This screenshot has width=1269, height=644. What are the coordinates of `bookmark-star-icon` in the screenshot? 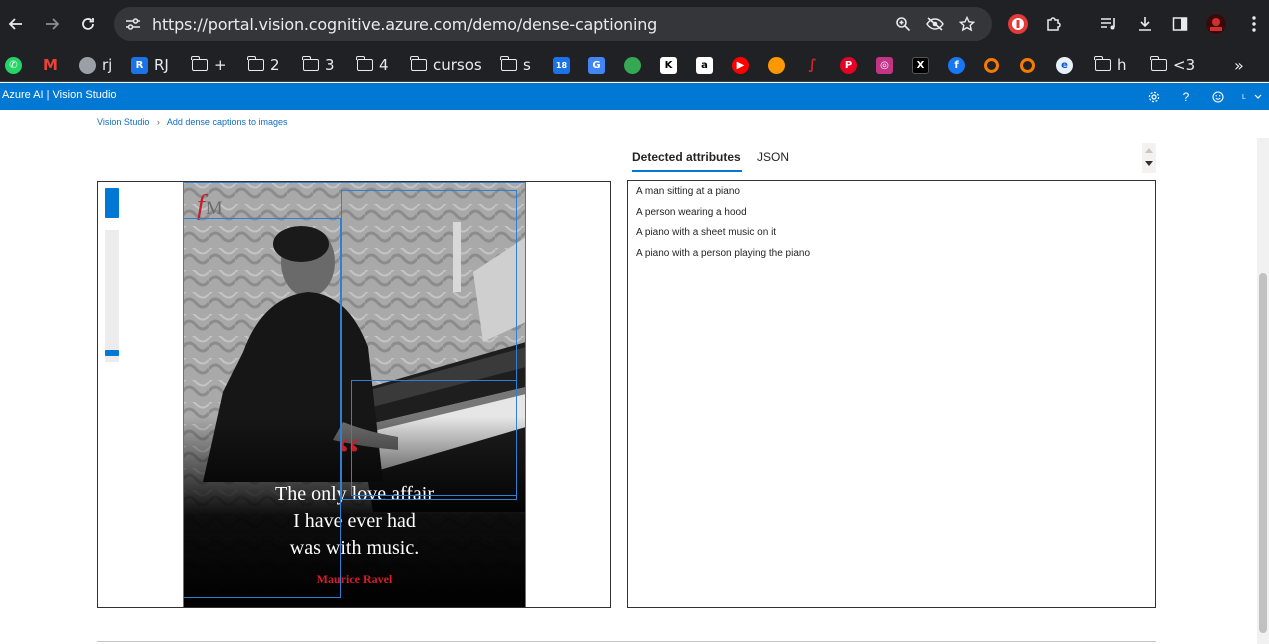 It's located at (967, 24).